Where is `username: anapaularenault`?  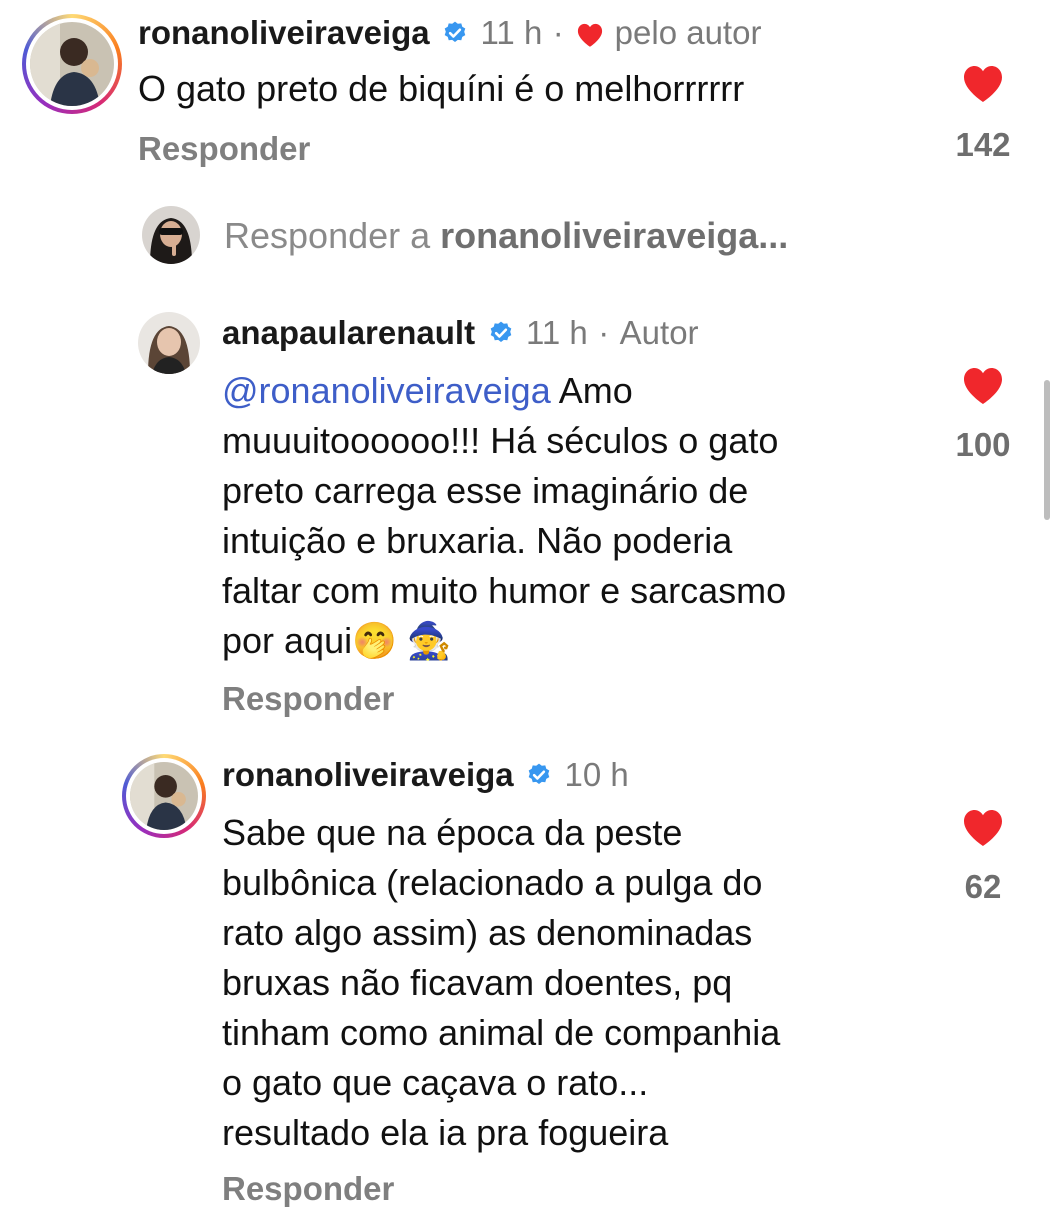
username: anapaularenault is located at coordinates (348, 332).